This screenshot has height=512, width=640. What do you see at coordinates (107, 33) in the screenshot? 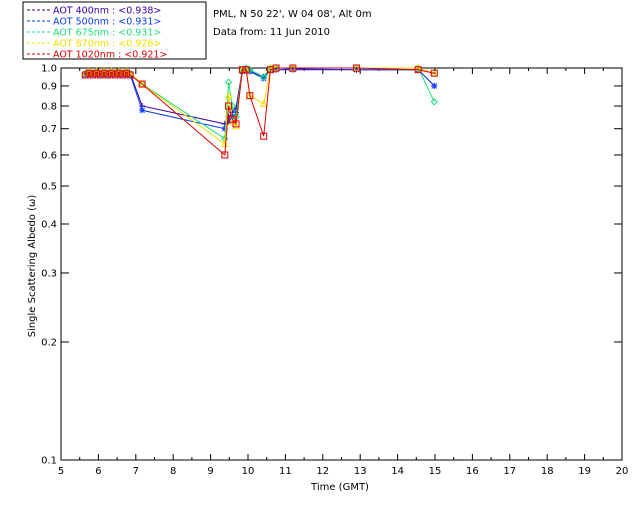
I see `legend-entry: AOT 675nm : <0.931>` at bounding box center [107, 33].